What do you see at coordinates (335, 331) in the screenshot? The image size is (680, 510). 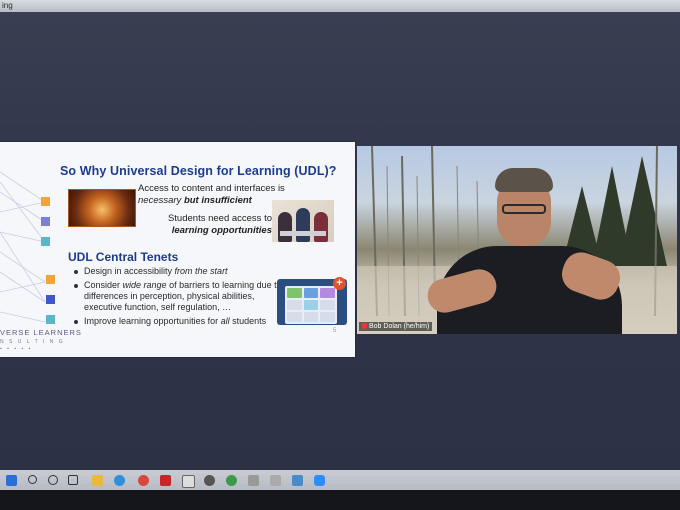 I see `slide-number: 5` at bounding box center [335, 331].